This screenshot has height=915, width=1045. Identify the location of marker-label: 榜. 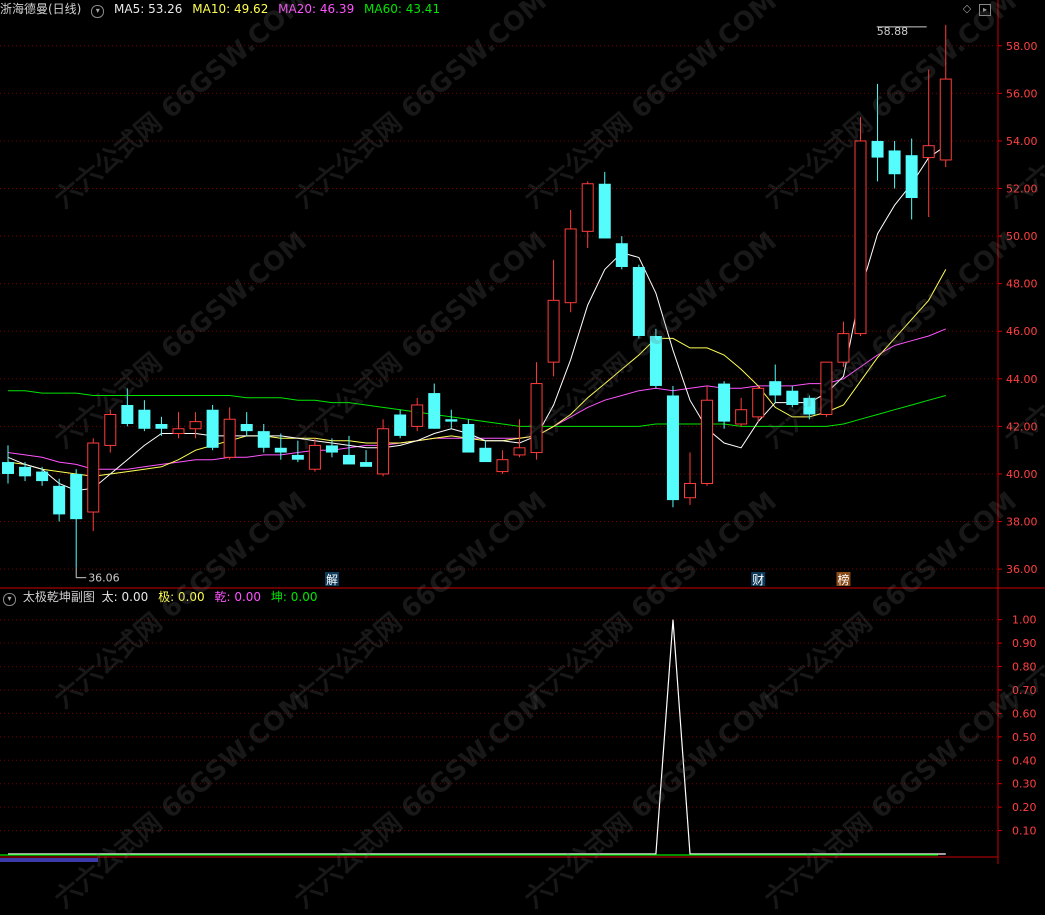
(843, 579).